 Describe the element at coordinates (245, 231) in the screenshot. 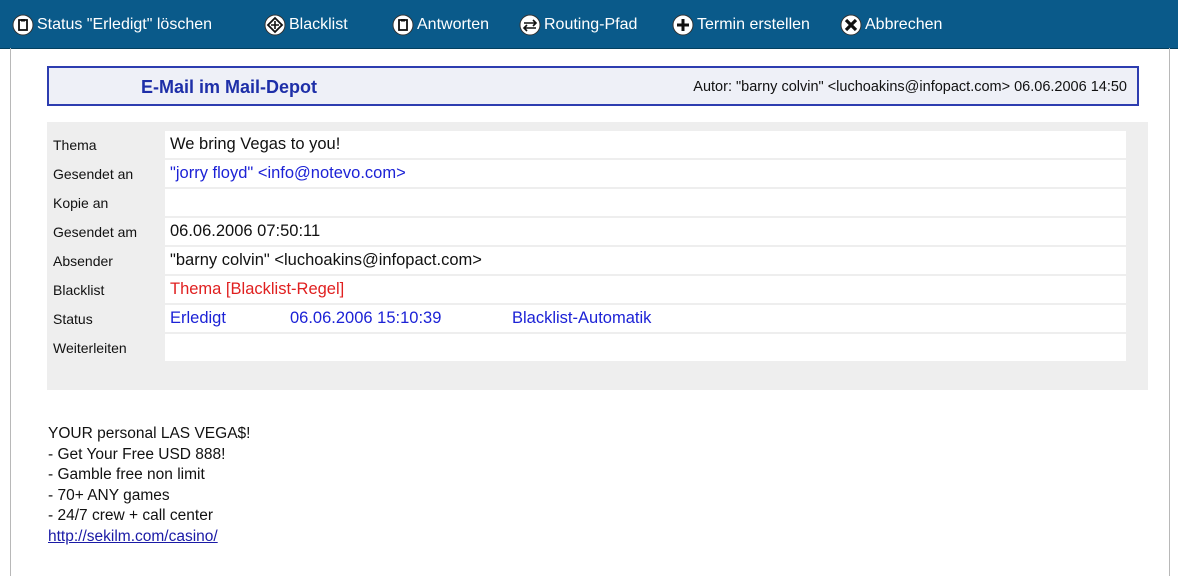

I see `sent-value: 06.06.2006 07:50:11` at that location.